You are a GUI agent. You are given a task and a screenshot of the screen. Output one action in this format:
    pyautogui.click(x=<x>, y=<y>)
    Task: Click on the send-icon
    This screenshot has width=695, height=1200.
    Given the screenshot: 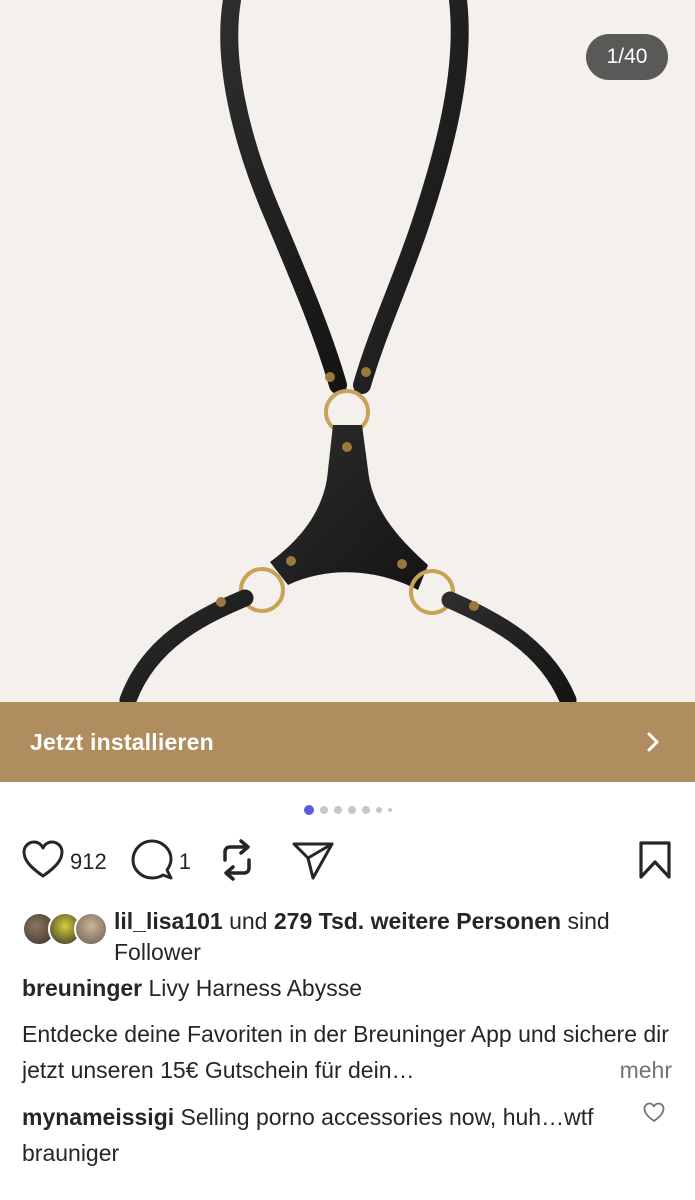 What is the action you would take?
    pyautogui.click(x=313, y=862)
    